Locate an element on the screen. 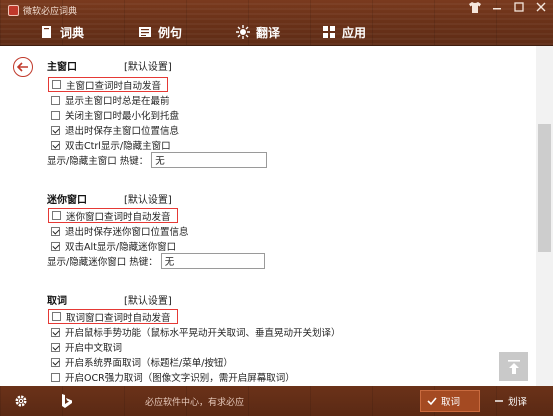  close-icon is located at coordinates (541, 7).